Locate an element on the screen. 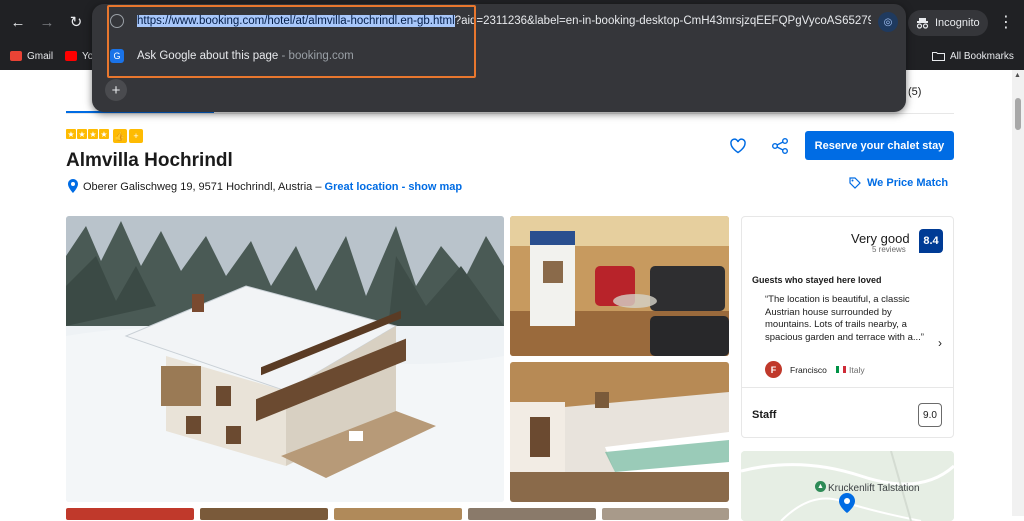  forward-button: → is located at coordinates (47, 22).